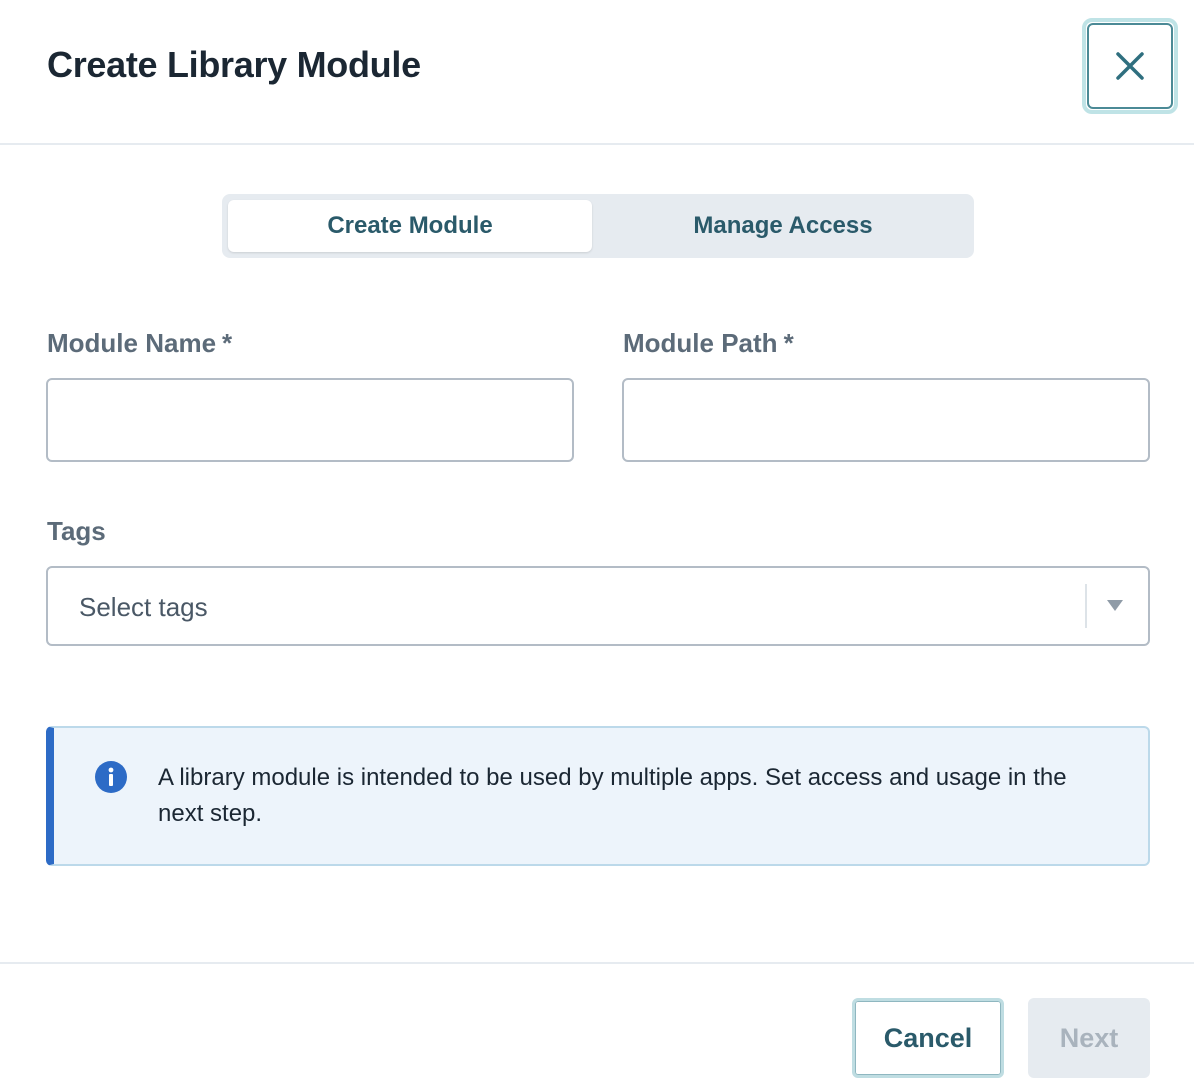 The width and height of the screenshot is (1194, 1092). What do you see at coordinates (132, 343) in the screenshot?
I see `module-name-label-text: Module Name` at bounding box center [132, 343].